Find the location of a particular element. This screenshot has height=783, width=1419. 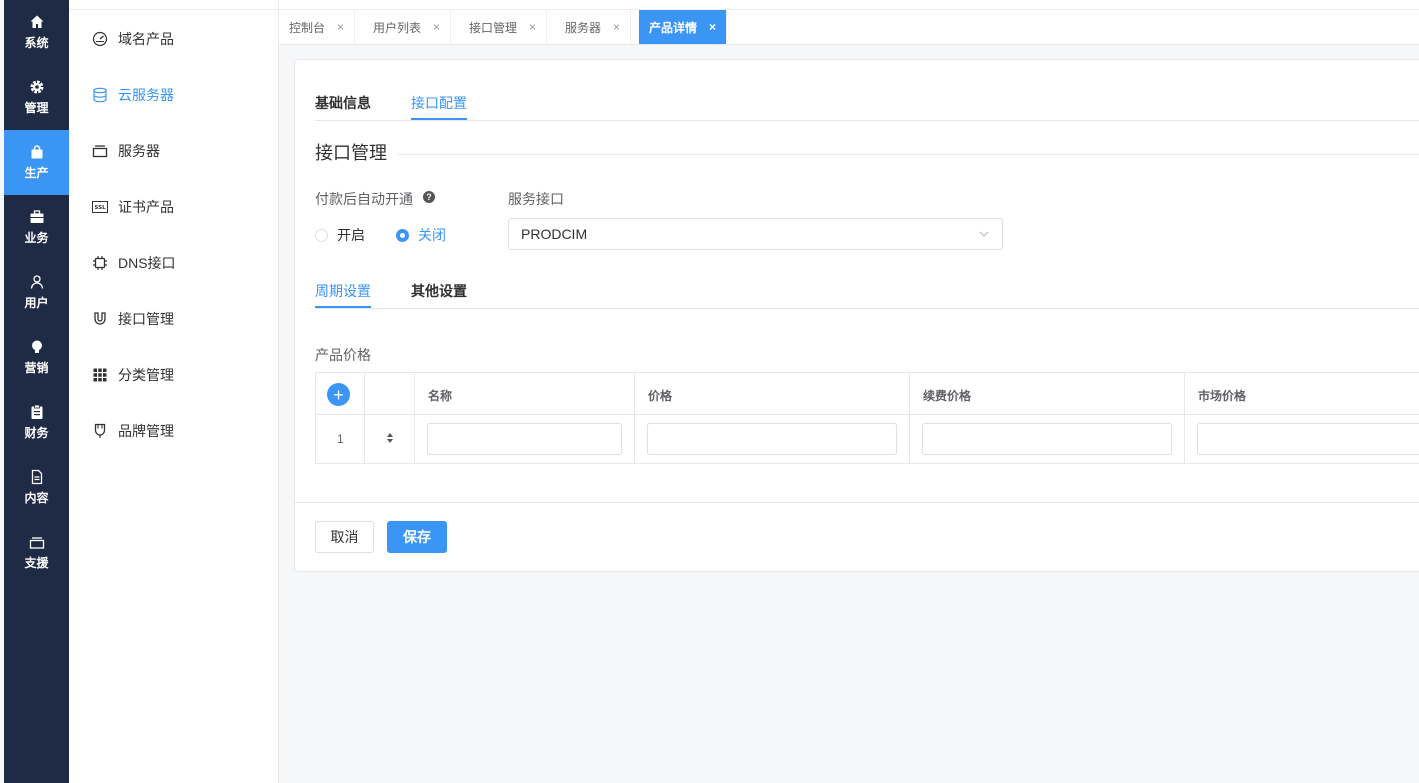

radio-disable: 关闭 is located at coordinates (421, 235).